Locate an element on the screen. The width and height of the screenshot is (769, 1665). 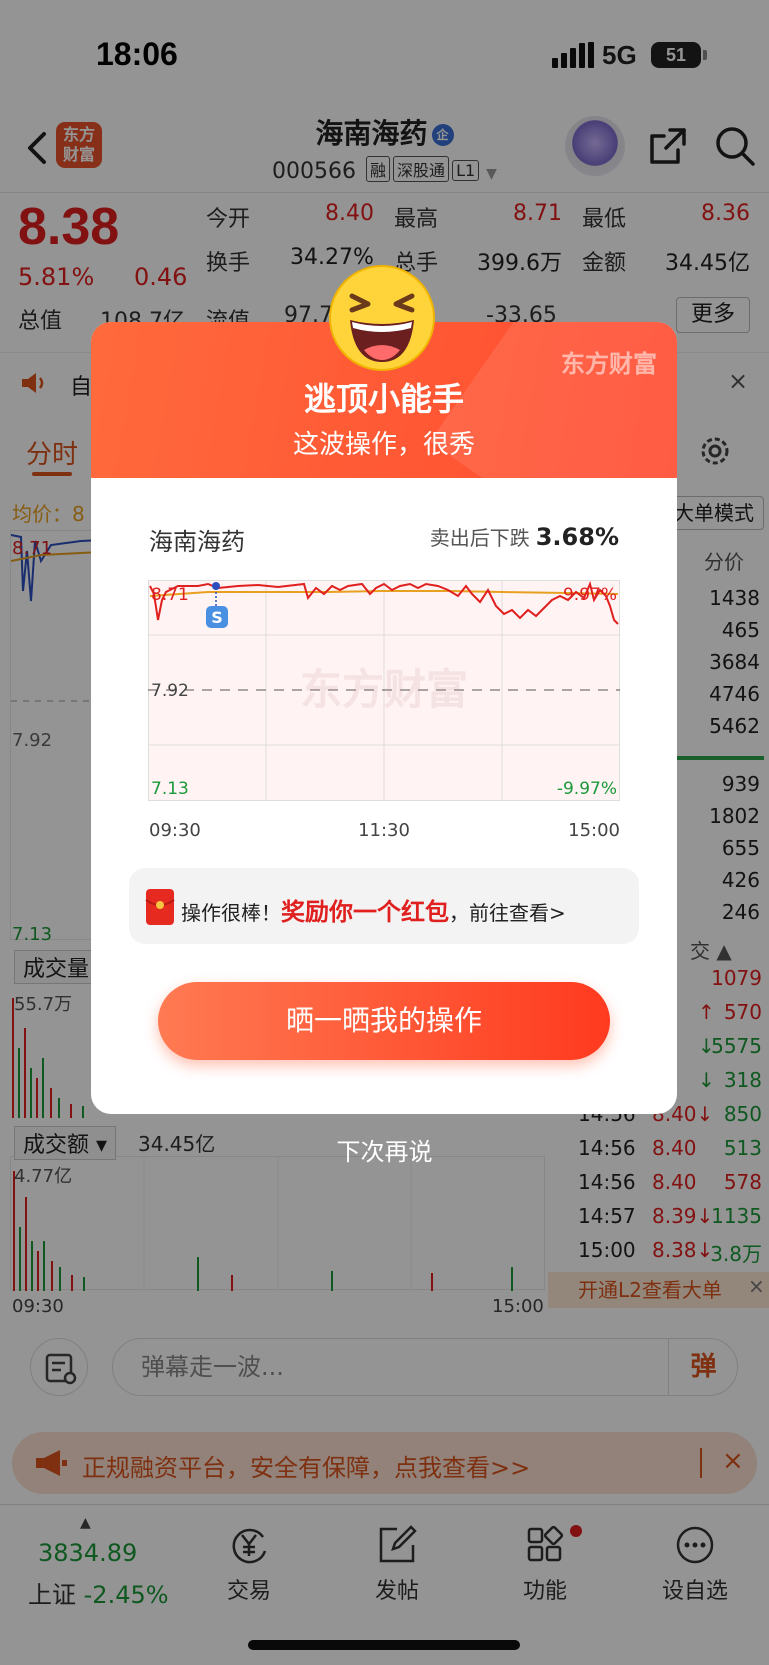
reward-banner: 操作很棒！奖励你一个红包，前往查看> is located at coordinates (384, 906).